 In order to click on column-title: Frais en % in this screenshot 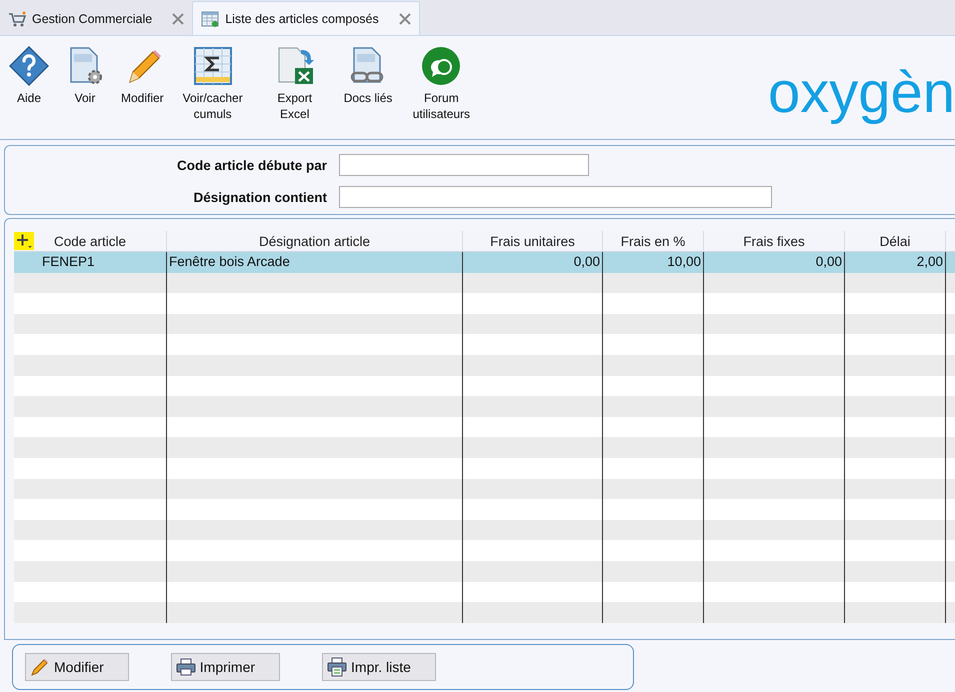, I will do `click(653, 241)`.